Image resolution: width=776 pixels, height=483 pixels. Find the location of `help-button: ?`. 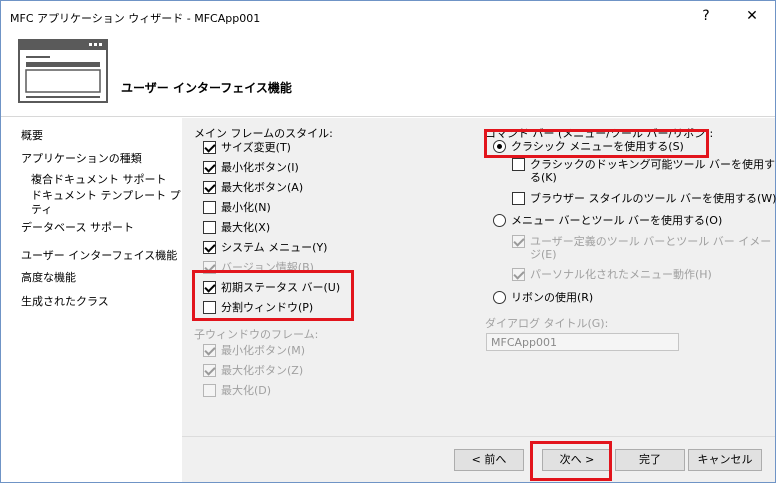

help-button: ? is located at coordinates (706, 16).